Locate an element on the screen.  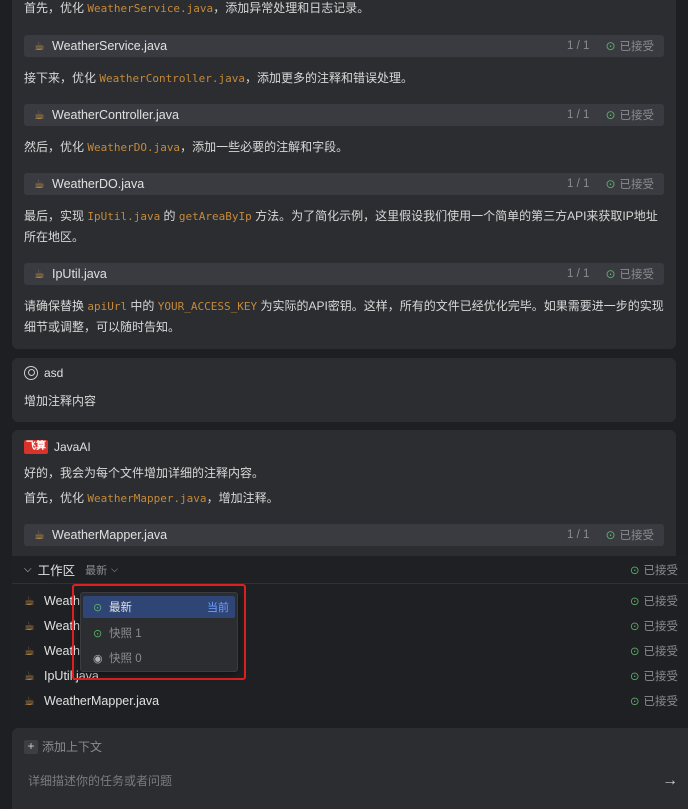
target-icon: ◉ is located at coordinates (98, 658).